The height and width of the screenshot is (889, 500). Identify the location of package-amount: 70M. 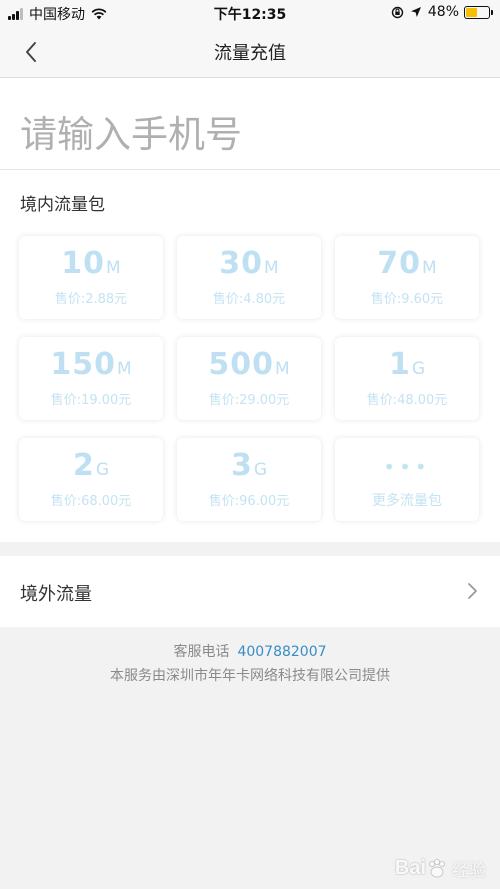
(407, 263).